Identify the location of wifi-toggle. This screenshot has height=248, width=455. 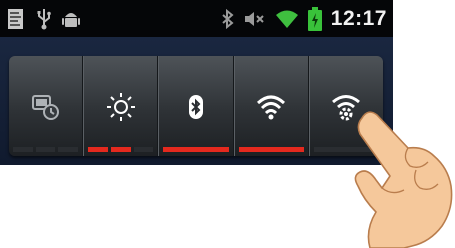
(271, 106).